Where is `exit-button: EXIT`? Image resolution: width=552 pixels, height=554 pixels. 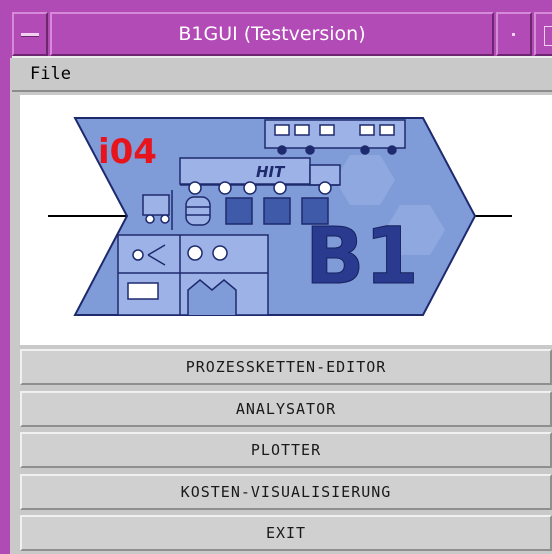 exit-button: EXIT is located at coordinates (286, 533).